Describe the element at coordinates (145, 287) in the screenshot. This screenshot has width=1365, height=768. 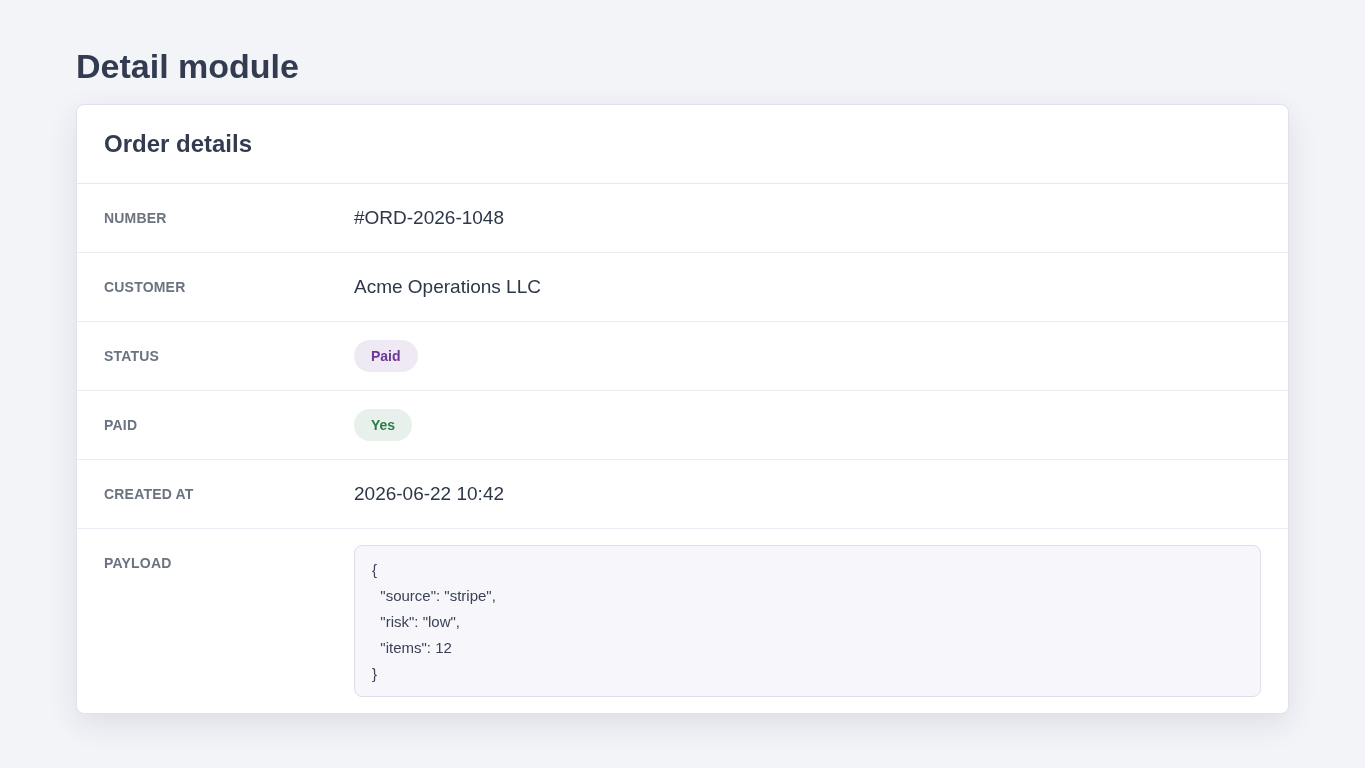
I see `field-label: CUSTOMER` at that location.